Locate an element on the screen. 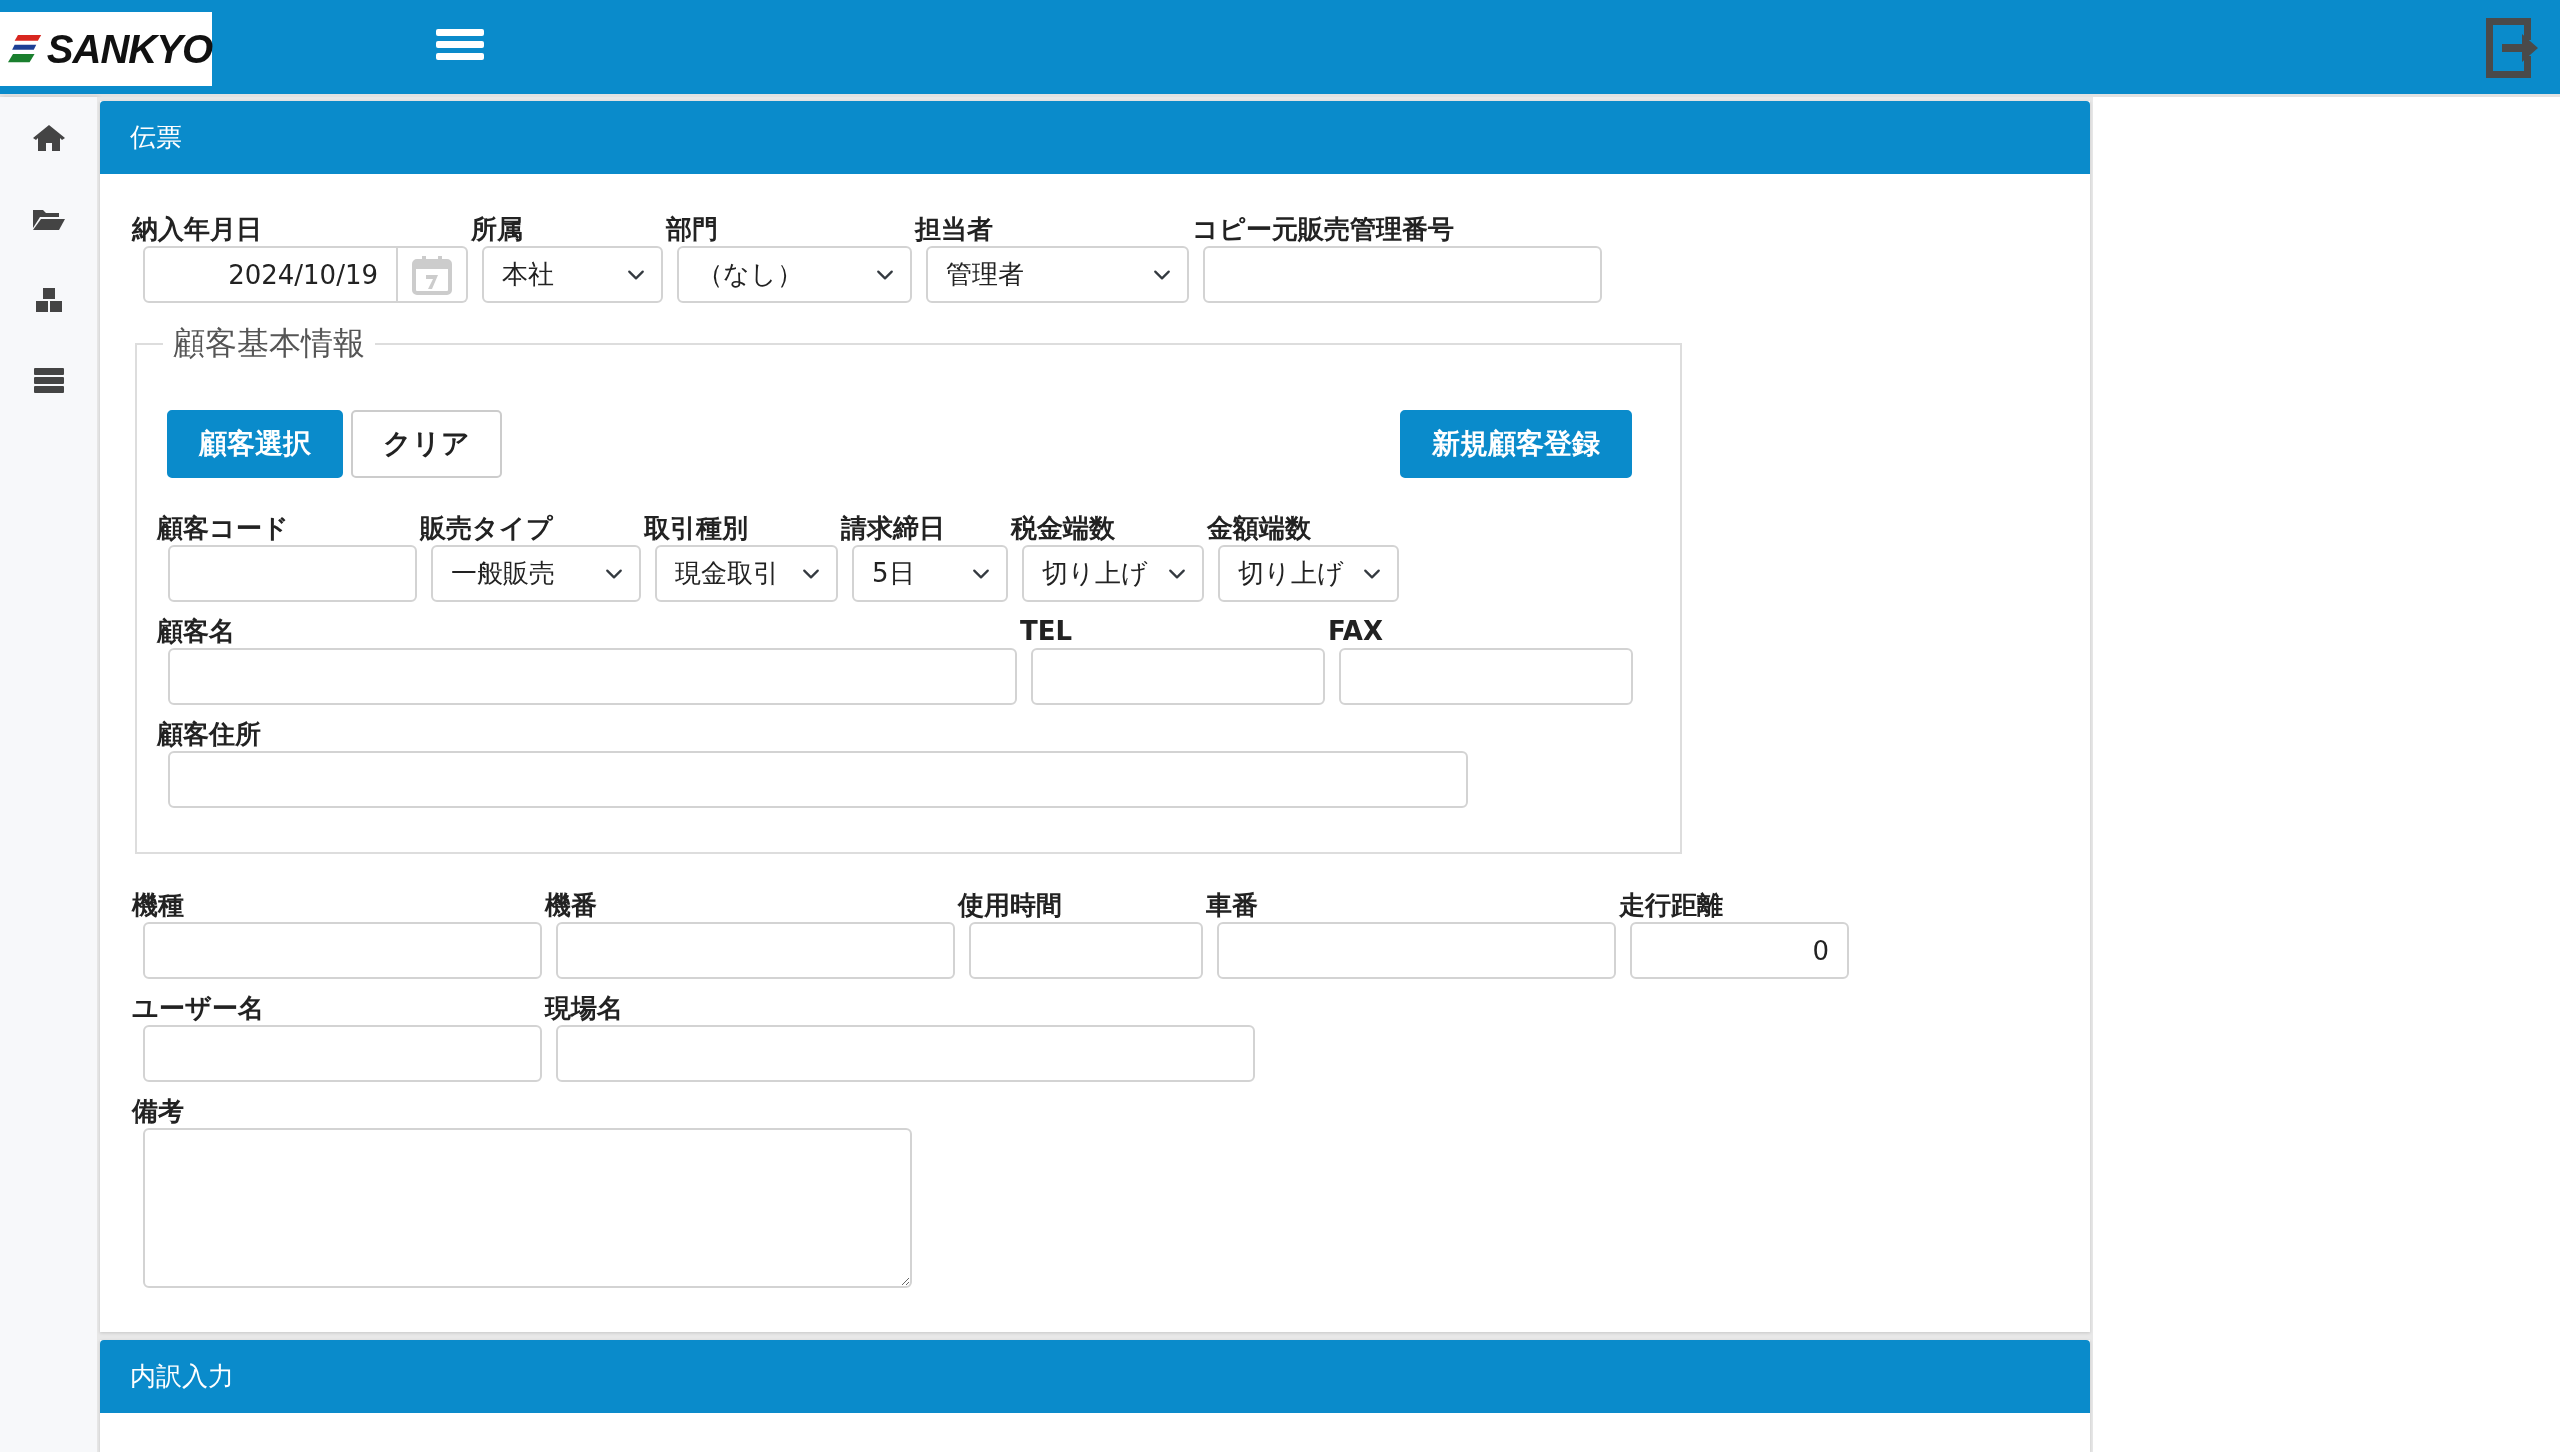 This screenshot has width=2560, height=1452. date-field: 2024/10/19 is located at coordinates (270, 274).